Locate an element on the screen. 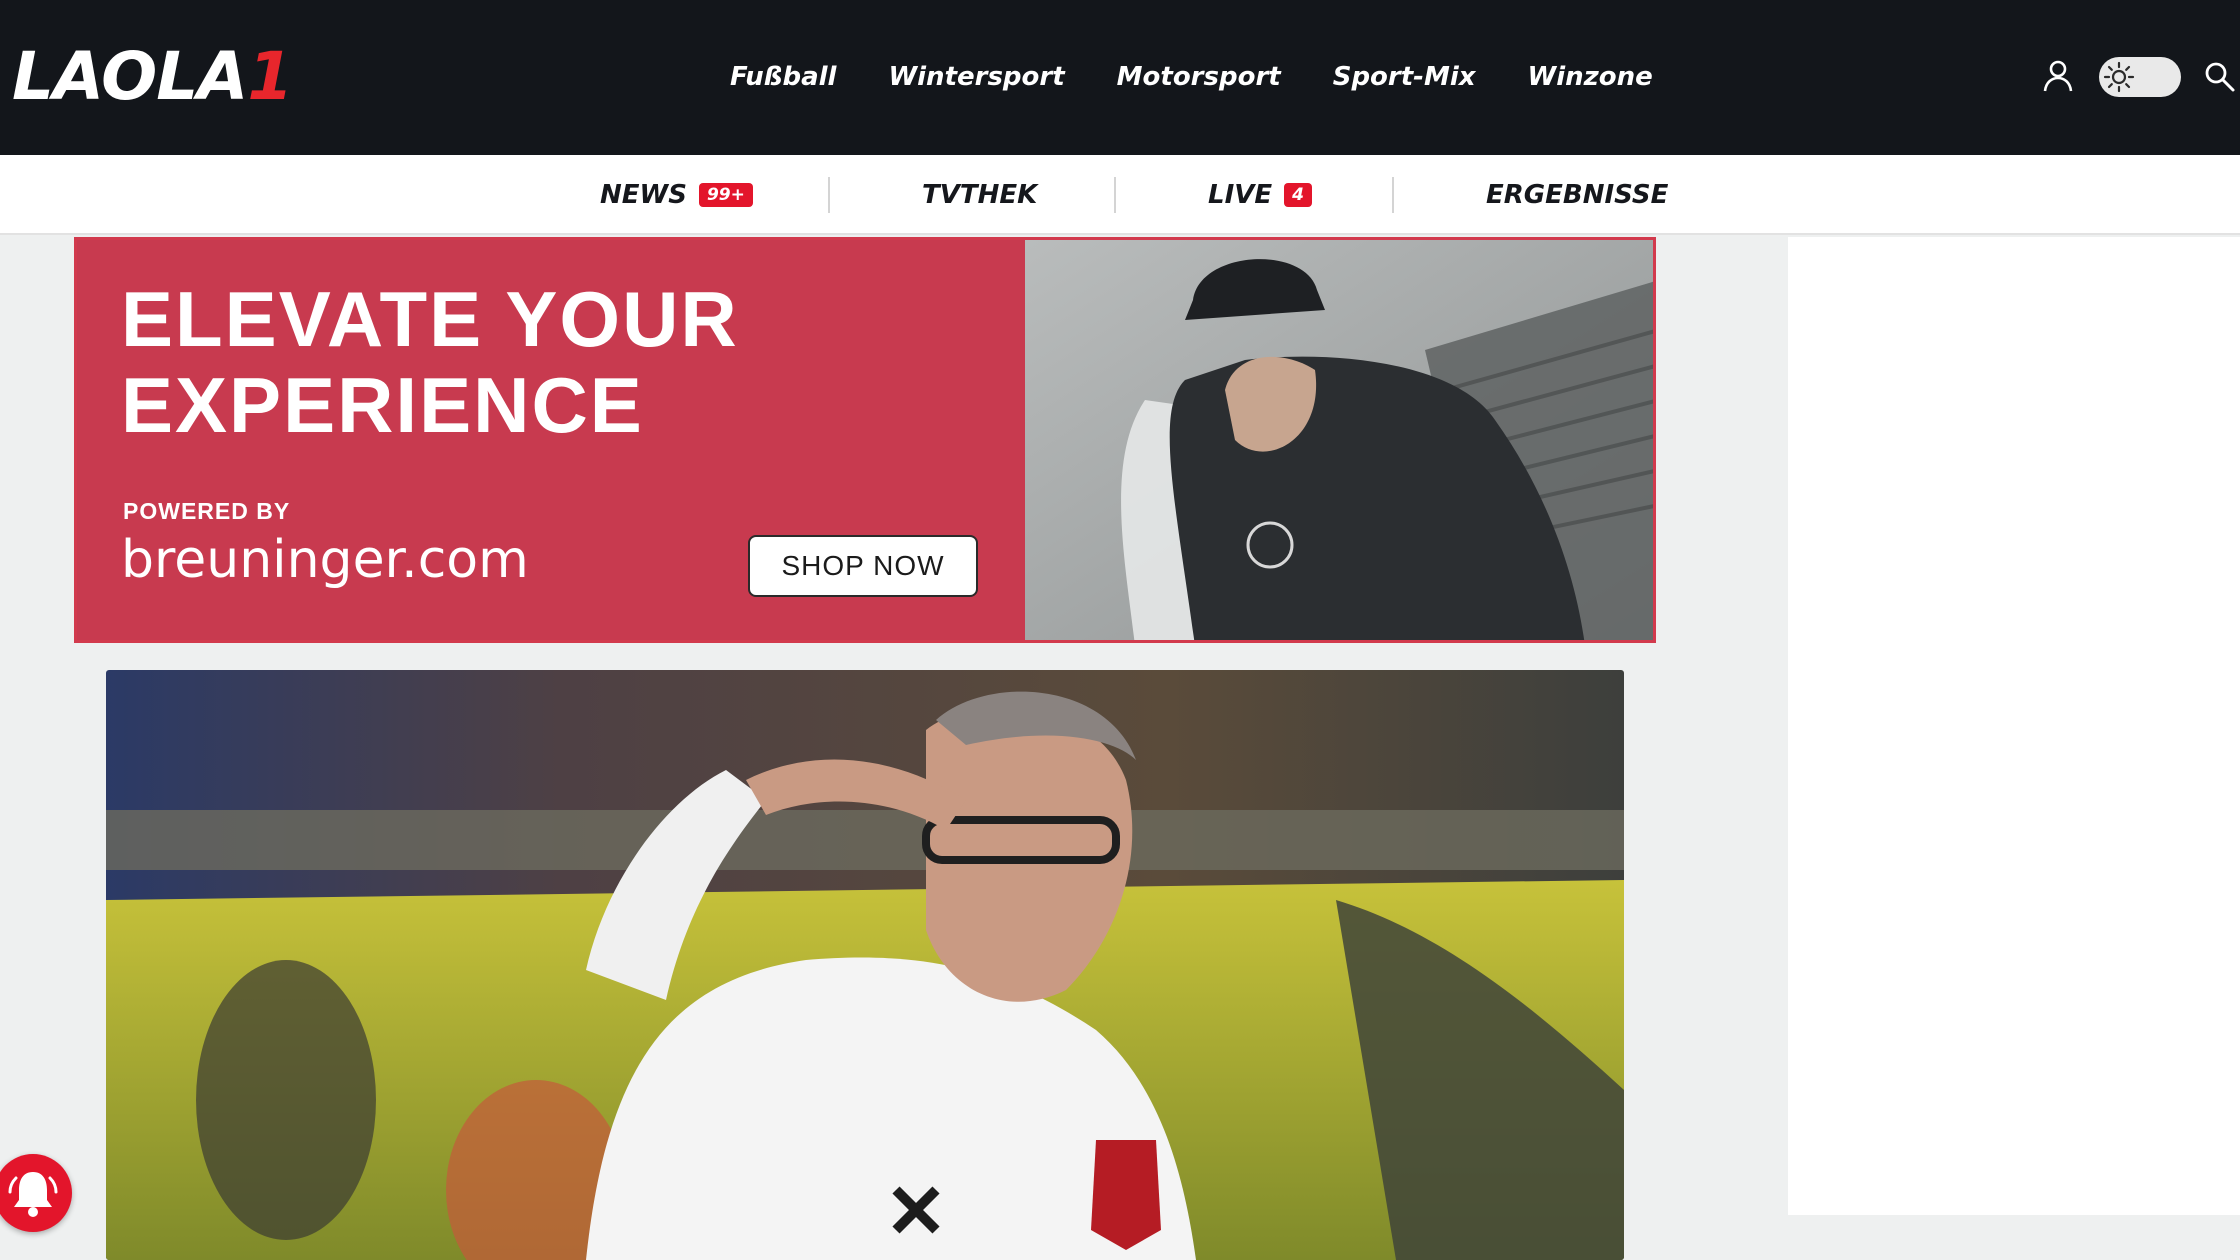  bell-icon is located at coordinates (33, 1194).